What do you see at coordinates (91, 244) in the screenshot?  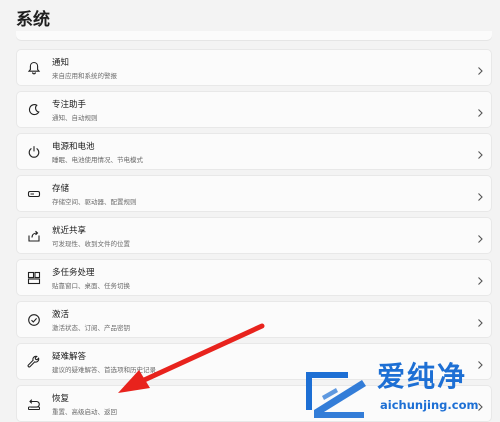 I see `settings-item-subtitle: 可发现性、收到文件的位置` at bounding box center [91, 244].